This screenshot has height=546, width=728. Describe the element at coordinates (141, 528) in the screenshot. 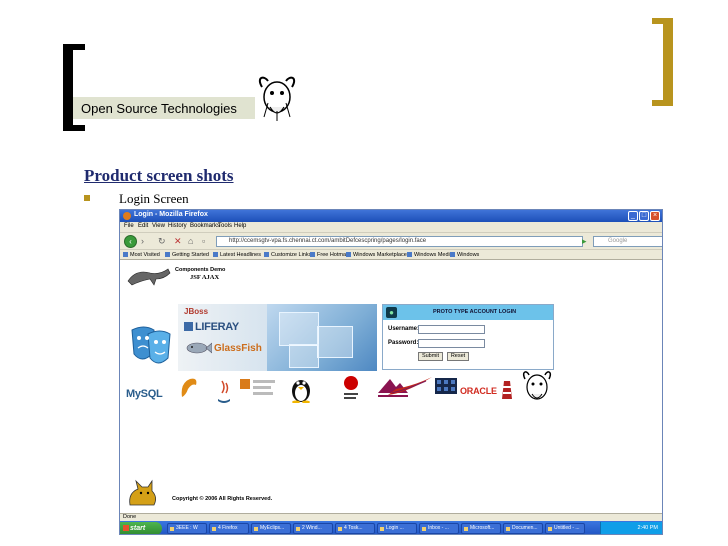

I see `start-button: start` at that location.